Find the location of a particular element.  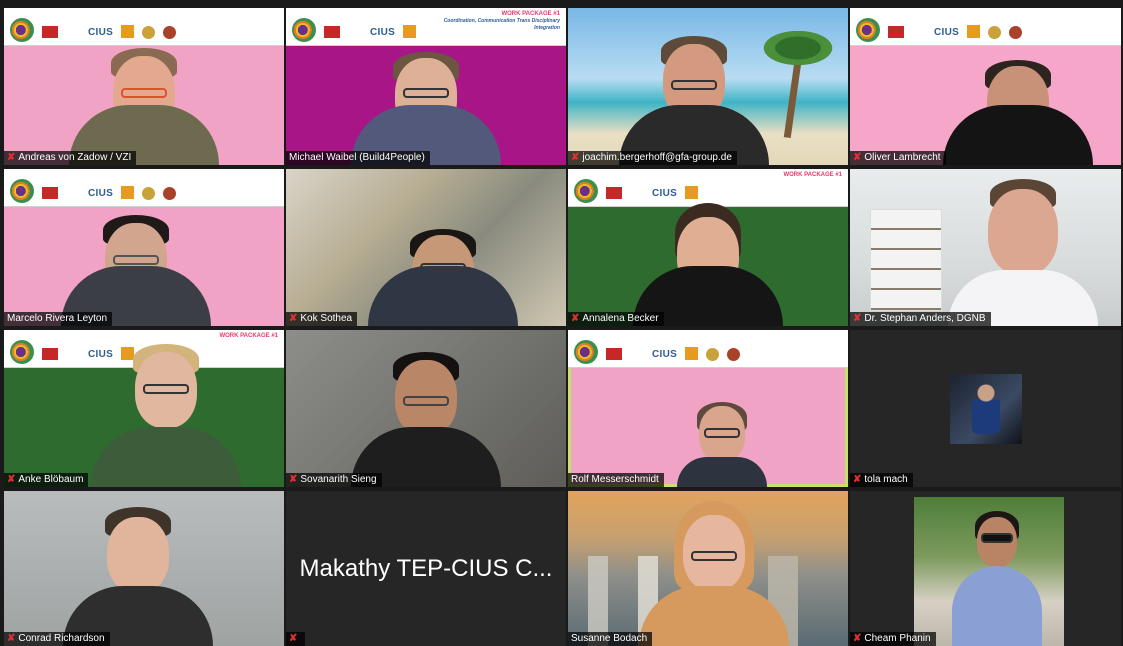

participant-tile: CIUS ✘ Oliver Lambrecht is located at coordinates (985, 86).